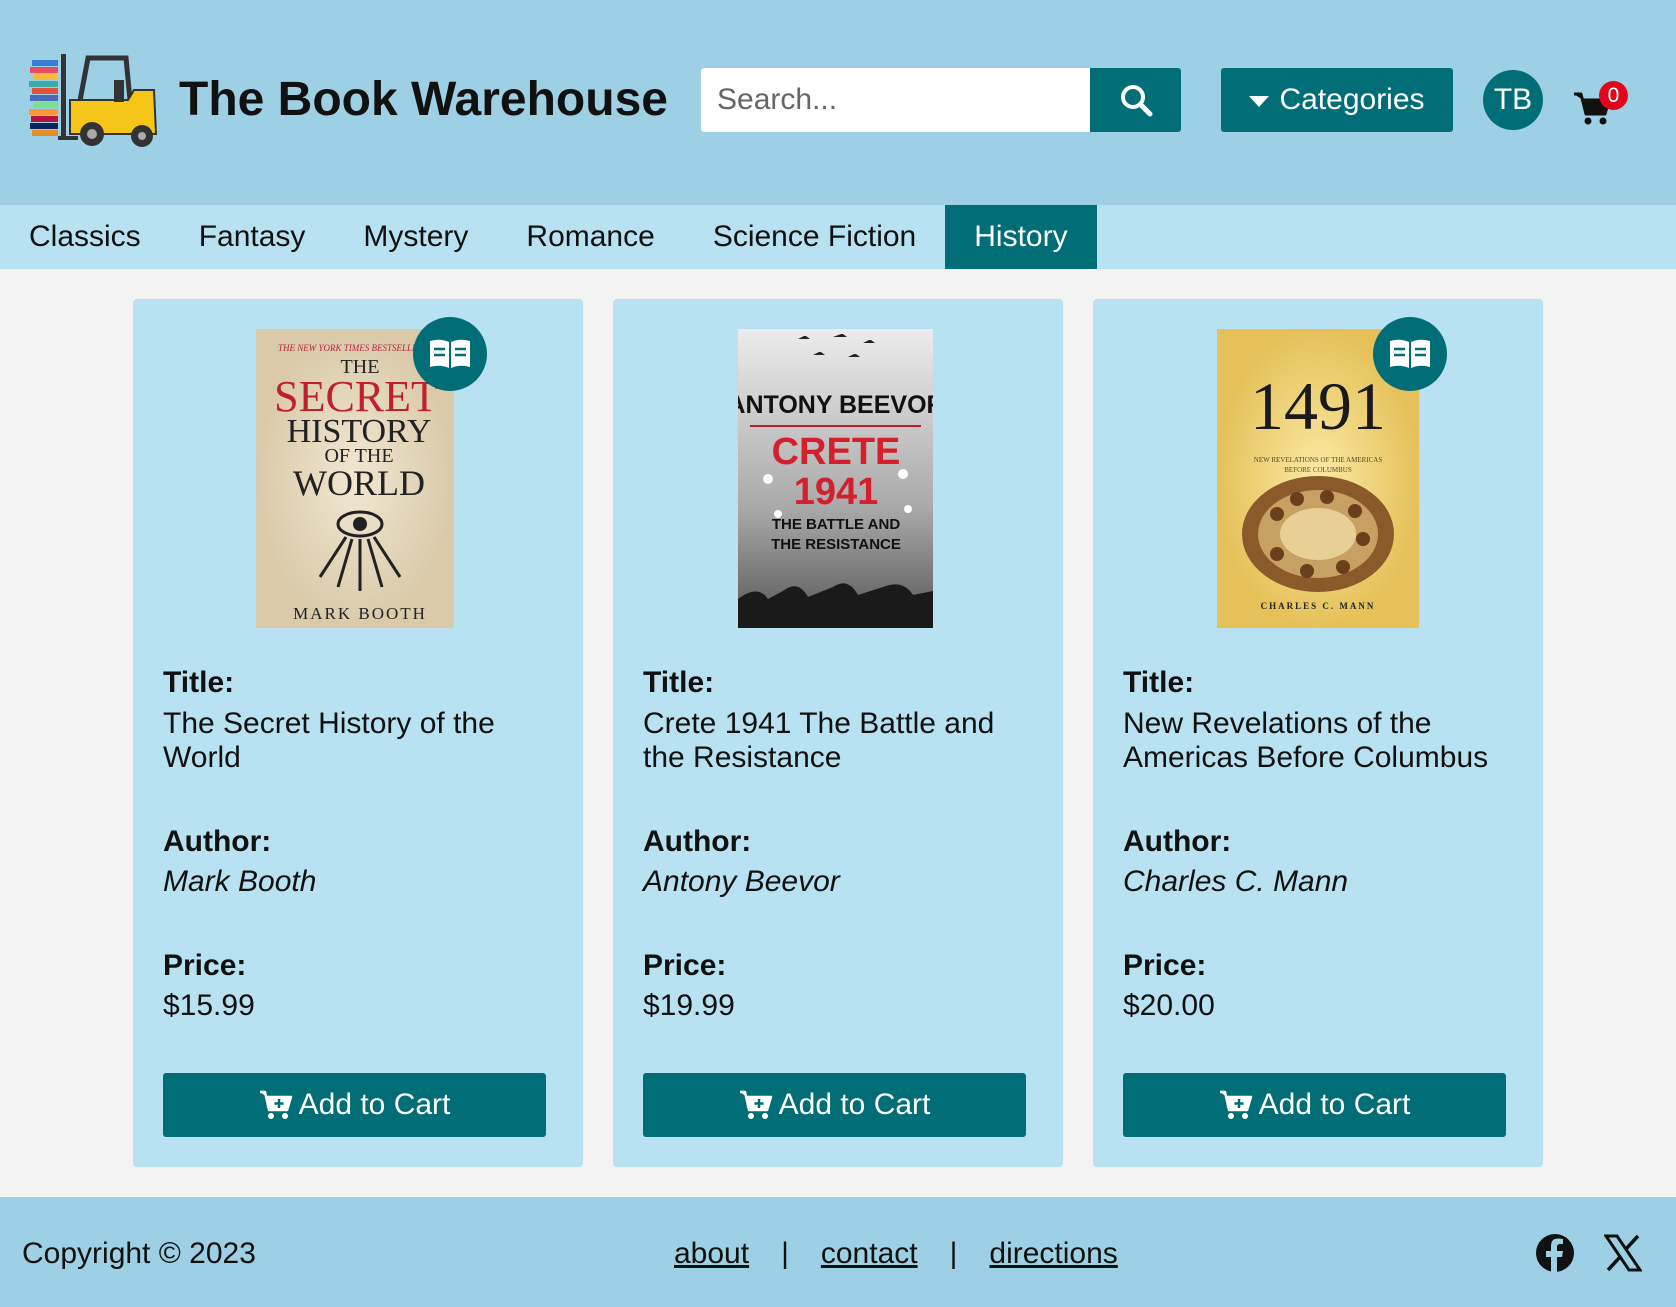 This screenshot has width=1676, height=1307. What do you see at coordinates (590, 237) in the screenshot?
I see `tab-romance: Romance` at bounding box center [590, 237].